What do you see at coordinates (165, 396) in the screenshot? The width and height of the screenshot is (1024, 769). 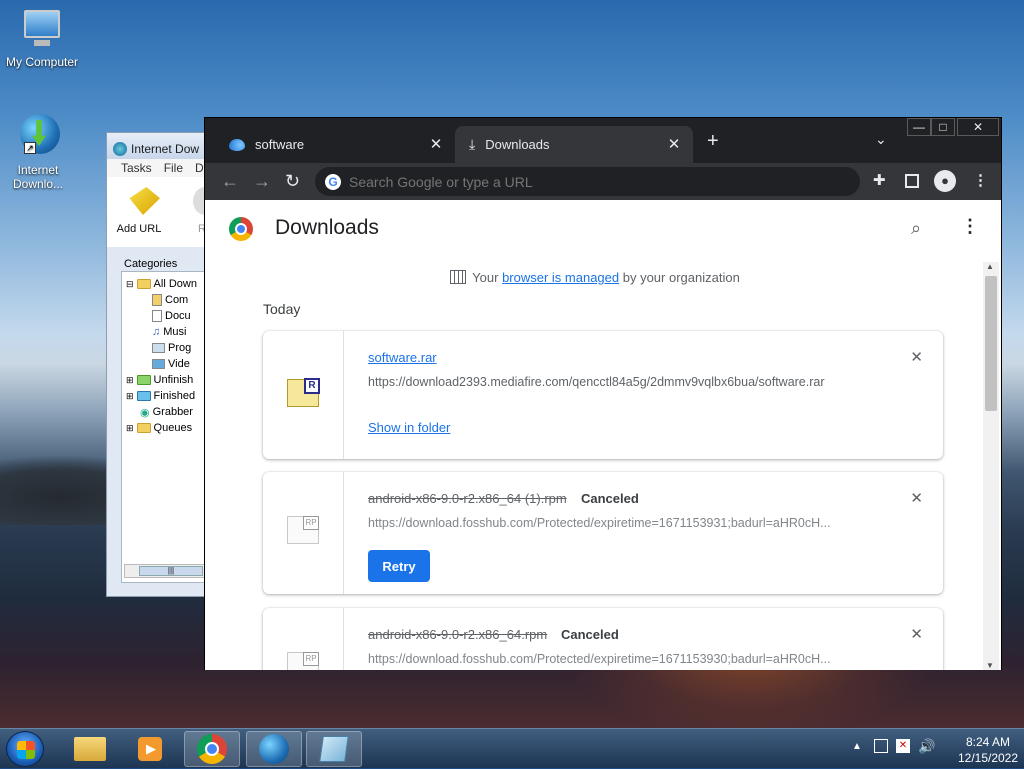 I see `tree-item-finished: ⊞ Finished` at bounding box center [165, 396].